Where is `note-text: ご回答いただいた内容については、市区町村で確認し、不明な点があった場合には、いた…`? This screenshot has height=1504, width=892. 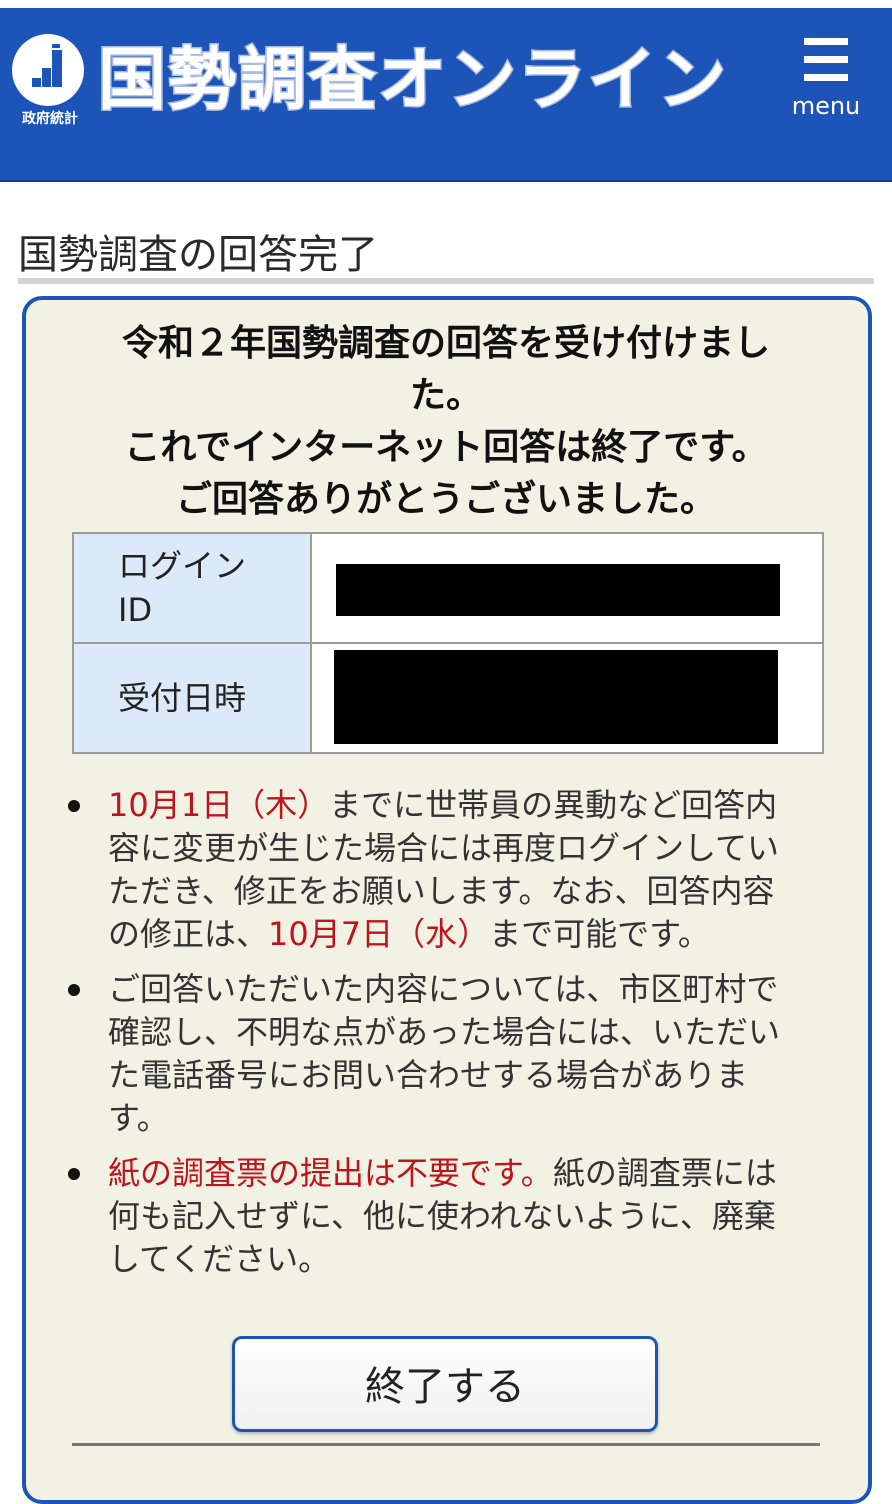
note-text: ご回答いただいた内容については、市区町村で確認し、不明な点があった場合には、いた… is located at coordinates (444, 1053).